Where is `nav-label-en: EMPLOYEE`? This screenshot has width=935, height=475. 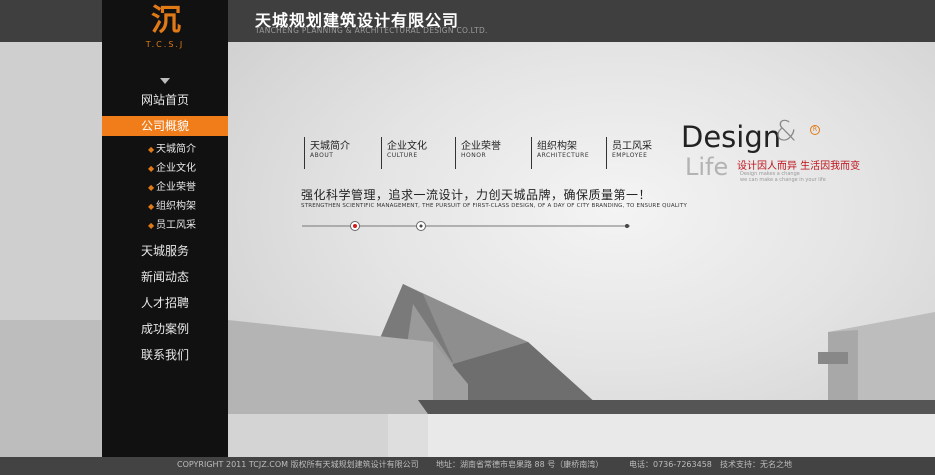
nav-label-en: EMPLOYEE is located at coordinates (630, 155).